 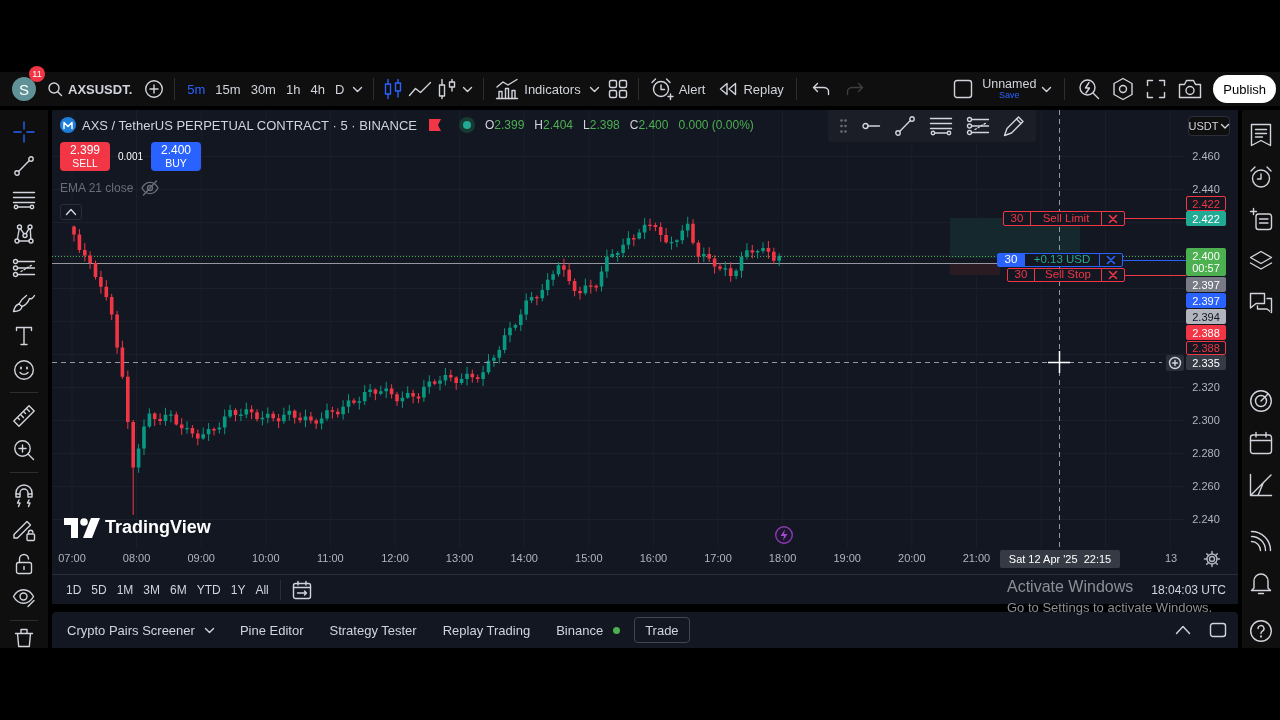 What do you see at coordinates (1261, 541) in the screenshot?
I see `broadcast-icon` at bounding box center [1261, 541].